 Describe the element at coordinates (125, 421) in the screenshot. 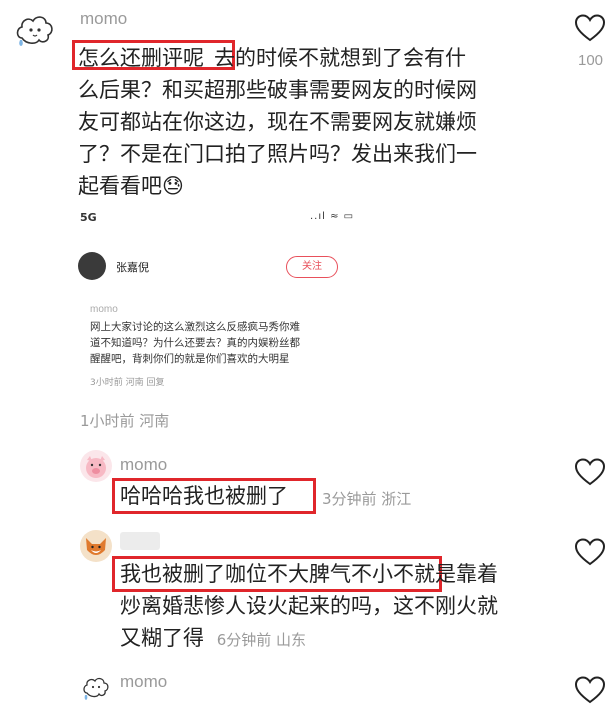

I see `comment-meta: 1小时前 河南` at that location.